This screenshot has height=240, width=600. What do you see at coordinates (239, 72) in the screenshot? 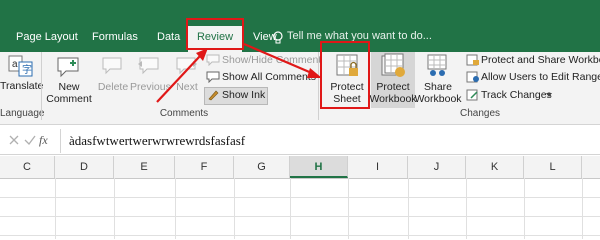
I see `annotation-arrows` at bounding box center [239, 72].